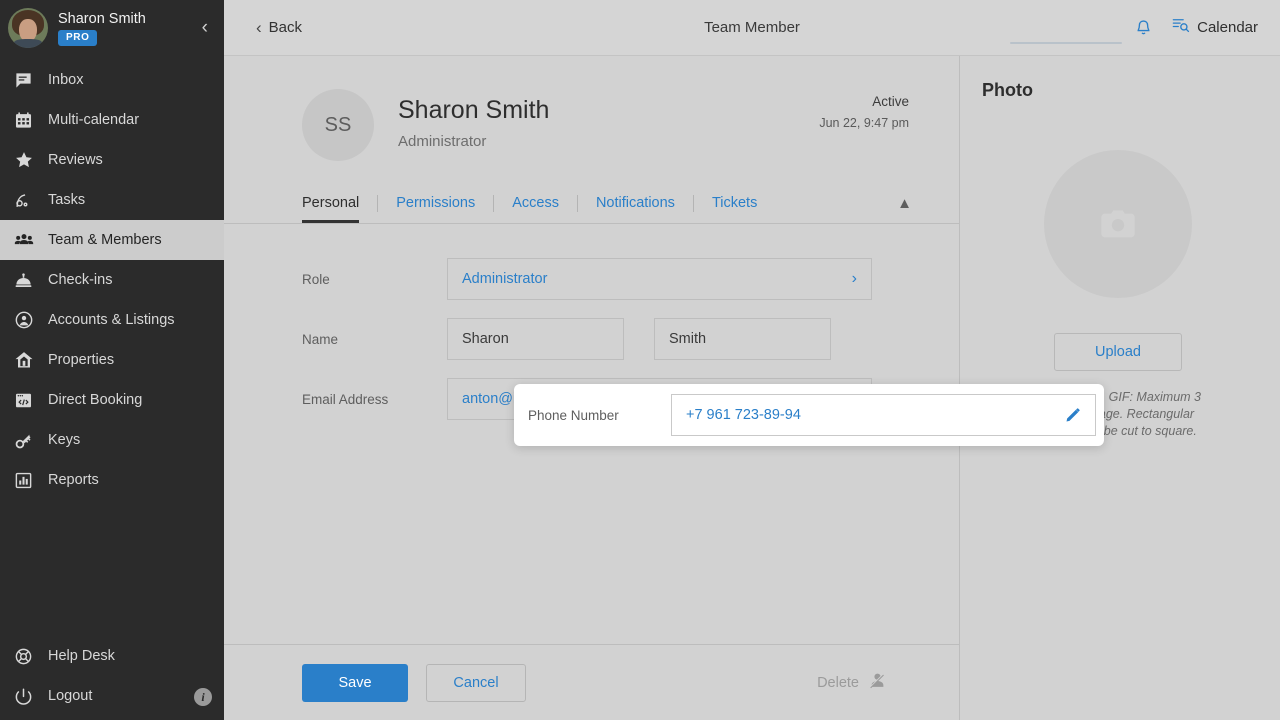  I want to click on avatar, so click(28, 28).